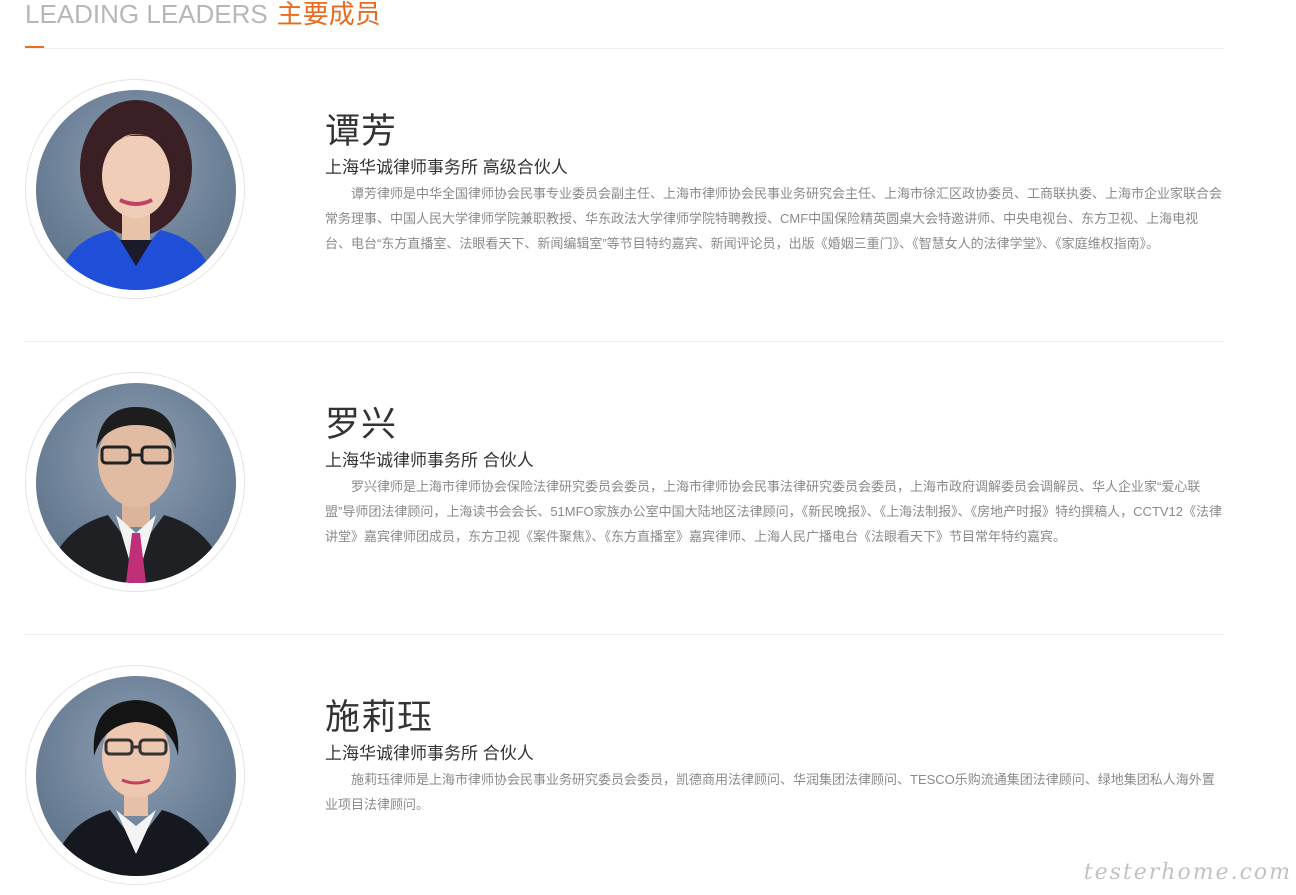  I want to click on section-title: LEADING LEADERS 主要成员, so click(203, 17).